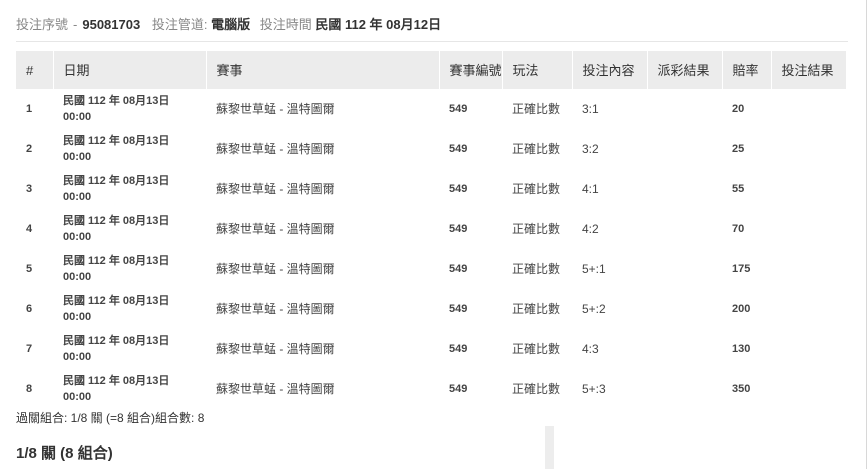 The image size is (867, 469). Describe the element at coordinates (111, 24) in the screenshot. I see `serial-value: 95081703` at that location.